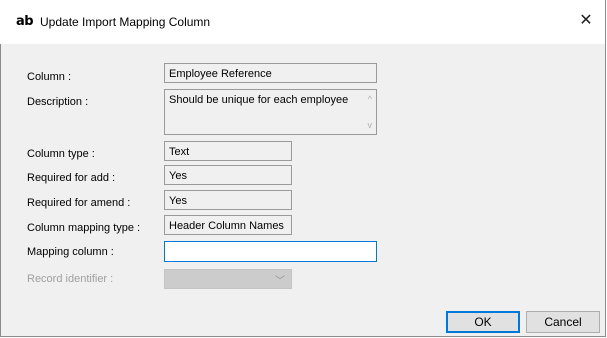 The image size is (607, 338). What do you see at coordinates (58, 102) in the screenshot?
I see `description-label: Description :` at bounding box center [58, 102].